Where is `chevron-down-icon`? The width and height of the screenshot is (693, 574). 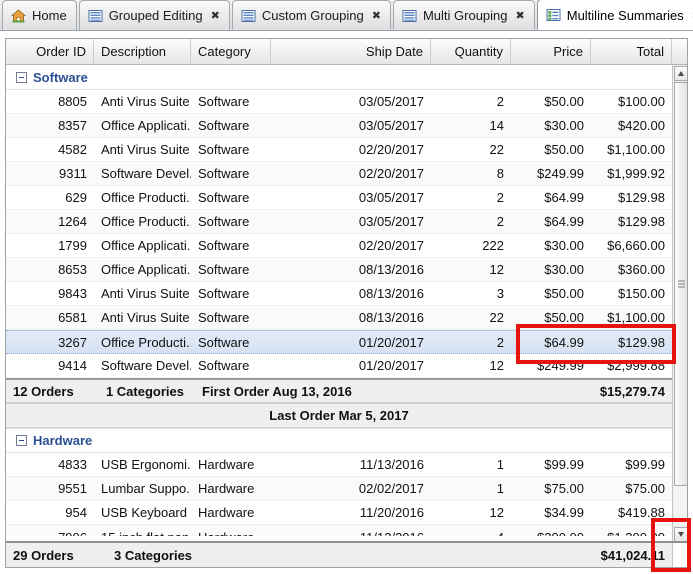 chevron-down-icon is located at coordinates (681, 534).